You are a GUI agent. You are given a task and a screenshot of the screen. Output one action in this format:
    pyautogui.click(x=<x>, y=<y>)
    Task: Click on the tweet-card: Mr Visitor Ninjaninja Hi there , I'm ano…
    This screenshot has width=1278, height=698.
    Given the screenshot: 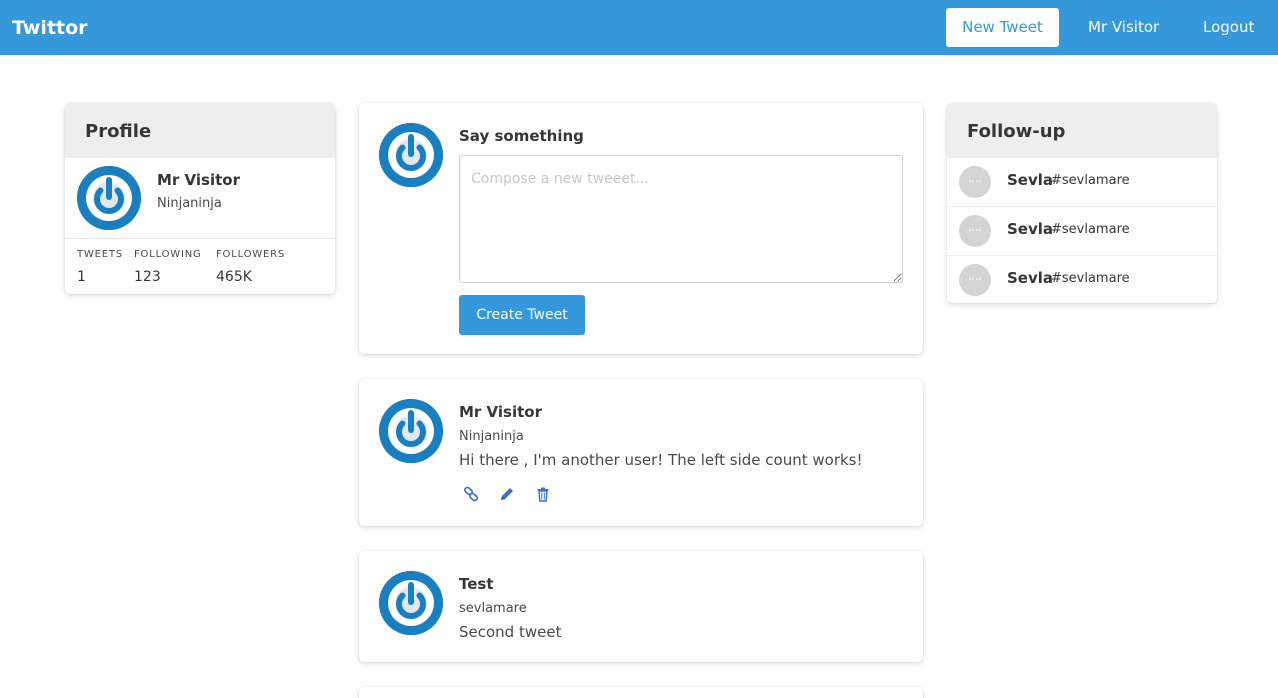 What is the action you would take?
    pyautogui.click(x=641, y=452)
    